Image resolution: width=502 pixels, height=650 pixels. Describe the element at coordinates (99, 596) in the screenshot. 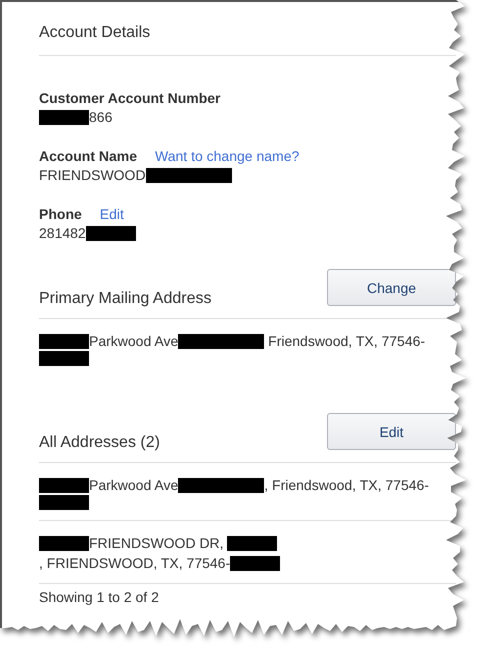

I see `pagination-text: Showing 1 to 2 of 2` at that location.